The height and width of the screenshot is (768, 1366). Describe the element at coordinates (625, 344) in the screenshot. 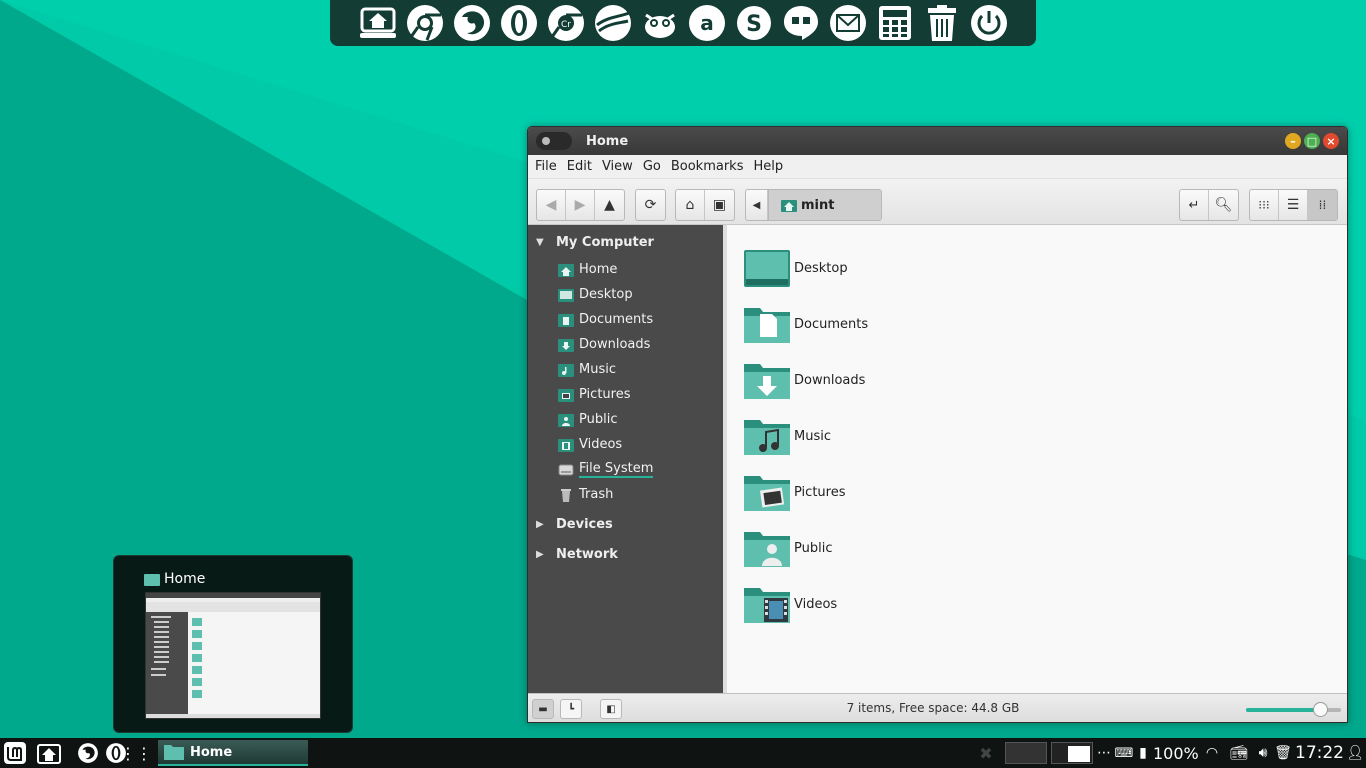

I see `sidebar-item-downloads: Downloads` at that location.